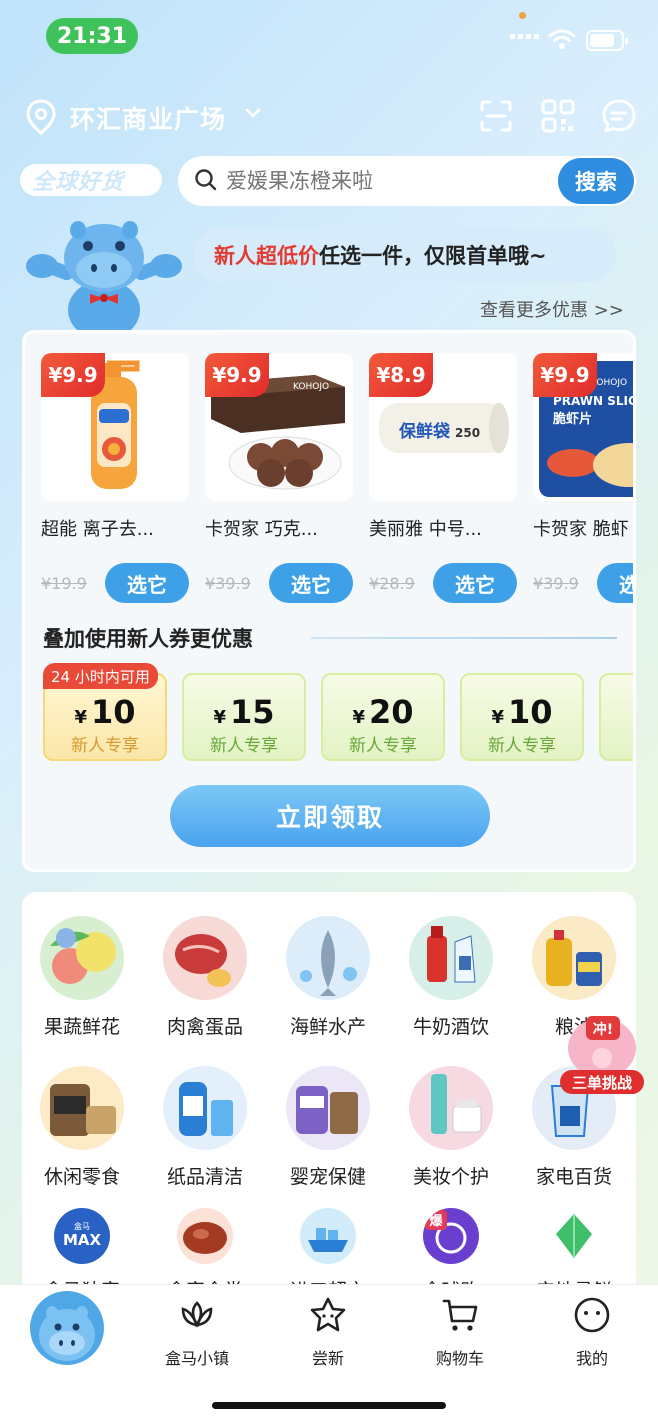 The height and width of the screenshot is (1424, 658). I want to click on category-beauty-care: 美妆个护, so click(451, 1127).